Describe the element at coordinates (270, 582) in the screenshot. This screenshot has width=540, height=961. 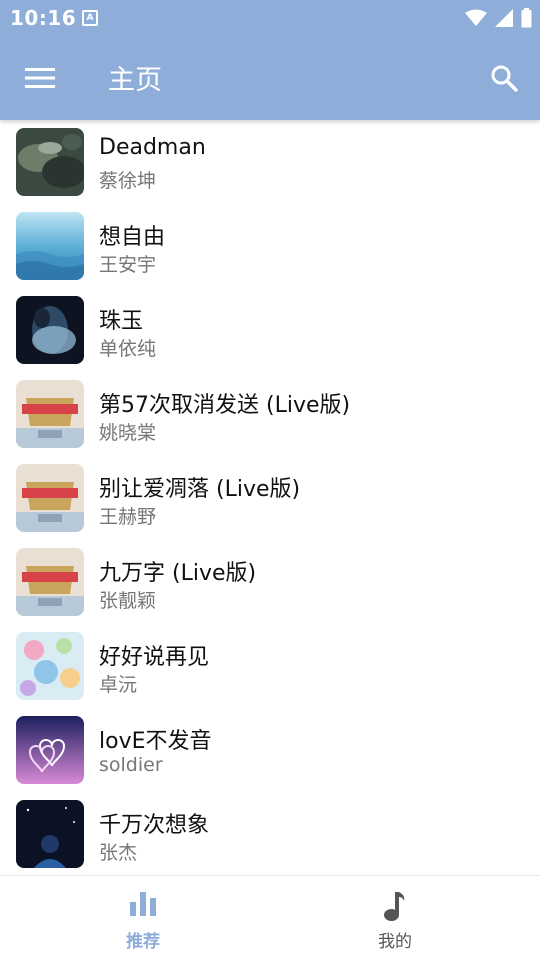
I see `song-item: 九万字 (Live版) 张靓颖` at that location.